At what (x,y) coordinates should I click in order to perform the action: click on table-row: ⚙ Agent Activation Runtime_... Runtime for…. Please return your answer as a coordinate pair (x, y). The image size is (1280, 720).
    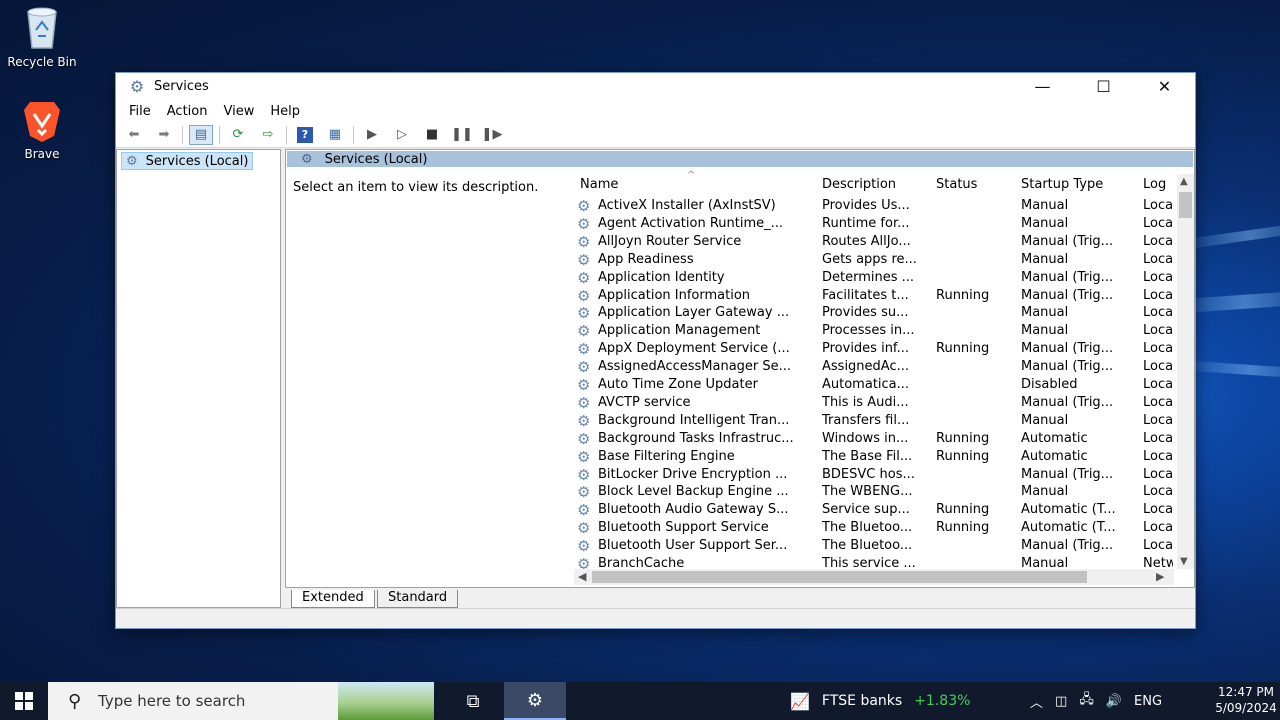
    Looking at the image, I should click on (874, 224).